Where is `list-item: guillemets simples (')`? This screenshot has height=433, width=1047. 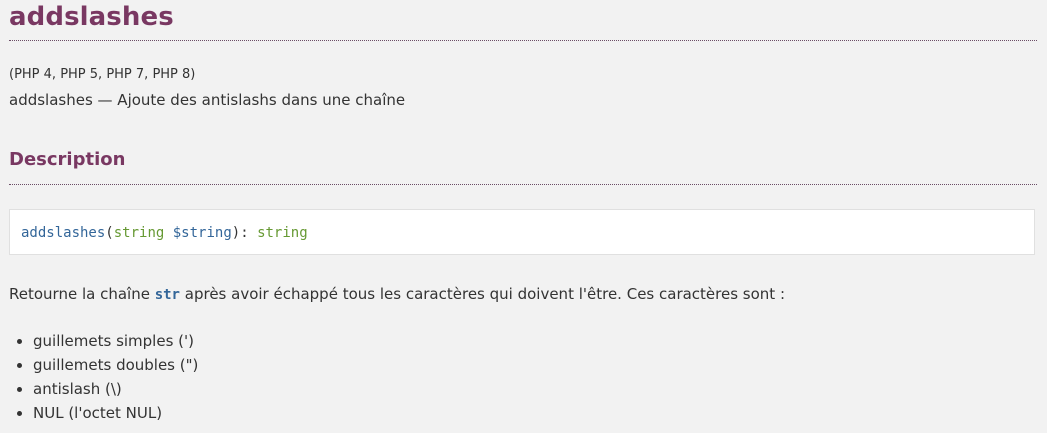 list-item: guillemets simples (') is located at coordinates (115, 341).